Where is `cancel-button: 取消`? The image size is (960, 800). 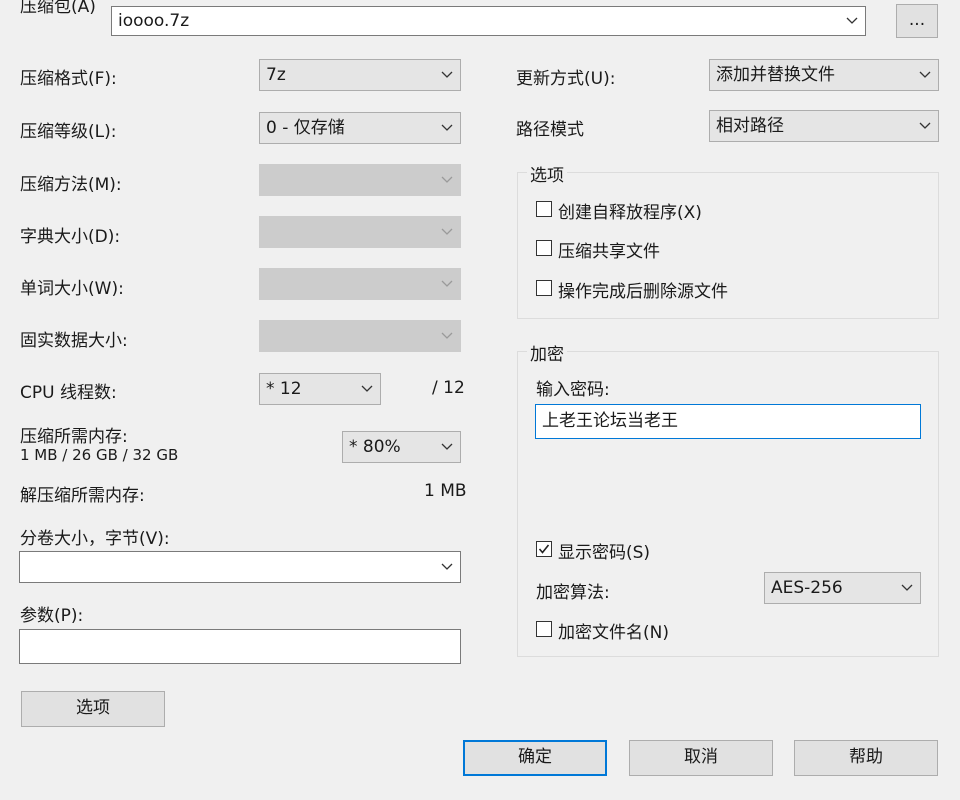
cancel-button: 取消 is located at coordinates (701, 758).